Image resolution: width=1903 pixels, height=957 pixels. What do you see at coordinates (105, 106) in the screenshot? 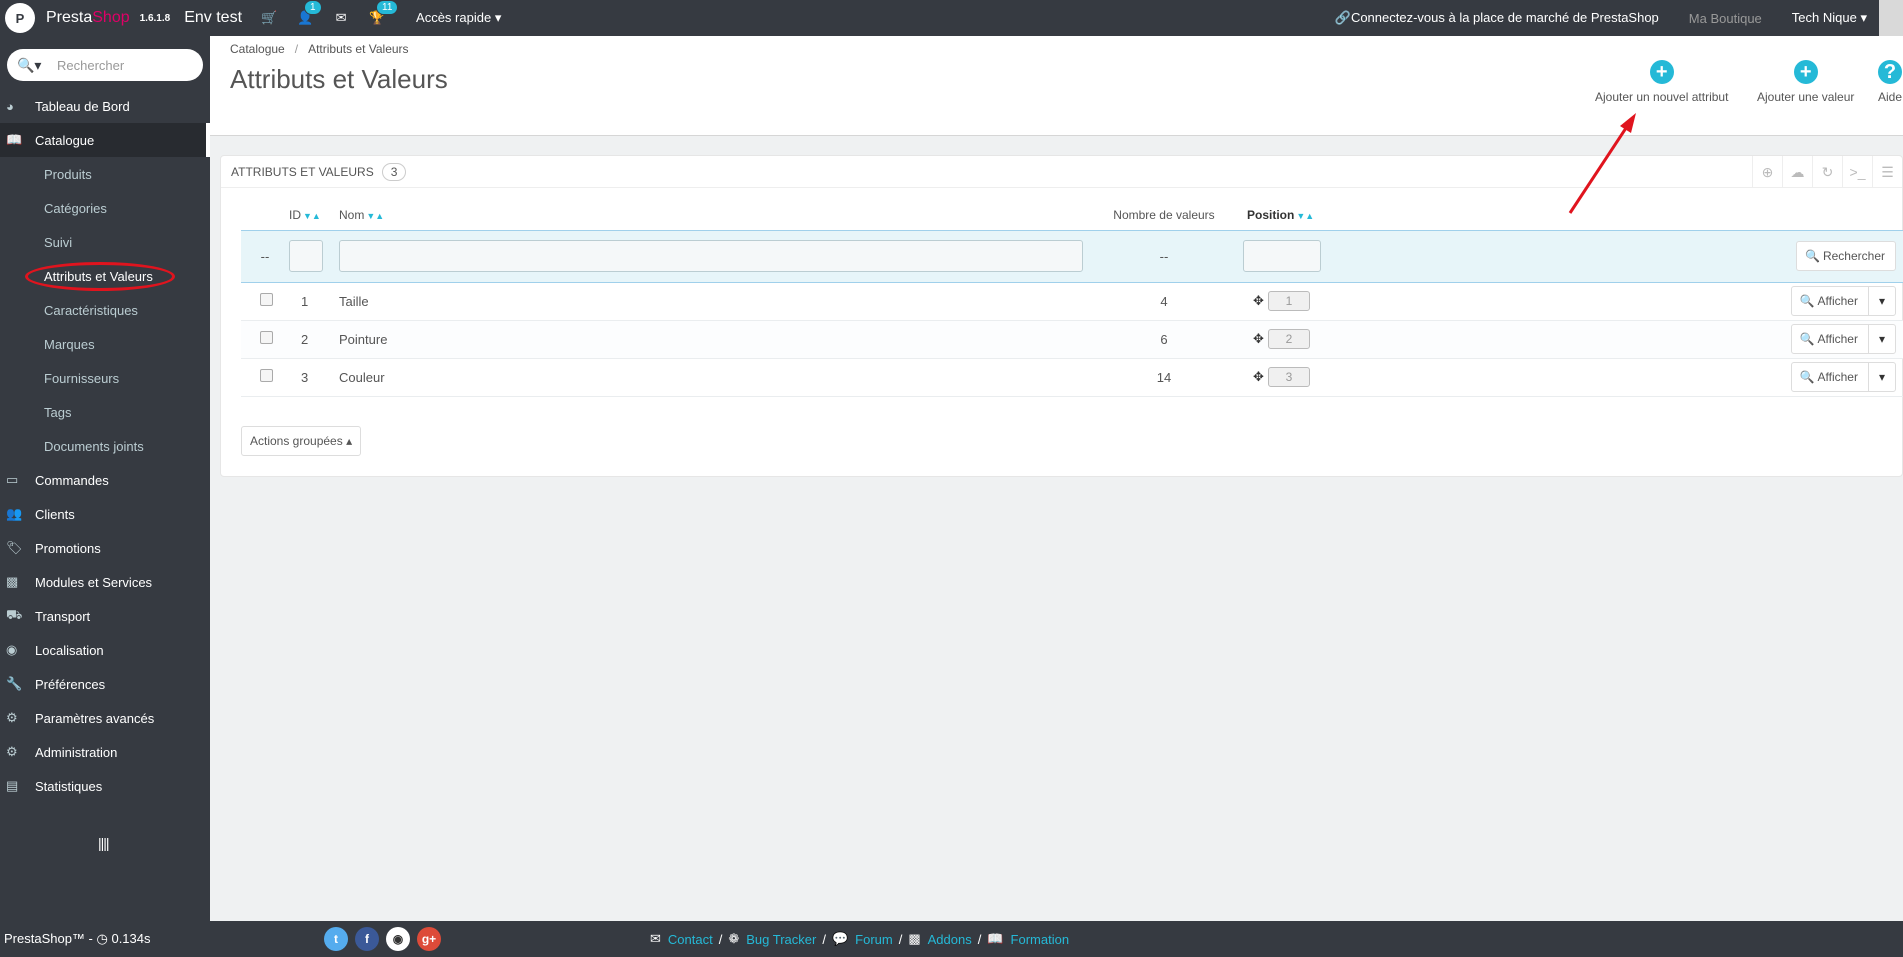
I see `sidebar-item-dashboard: ◕ Tableau de Bord` at bounding box center [105, 106].